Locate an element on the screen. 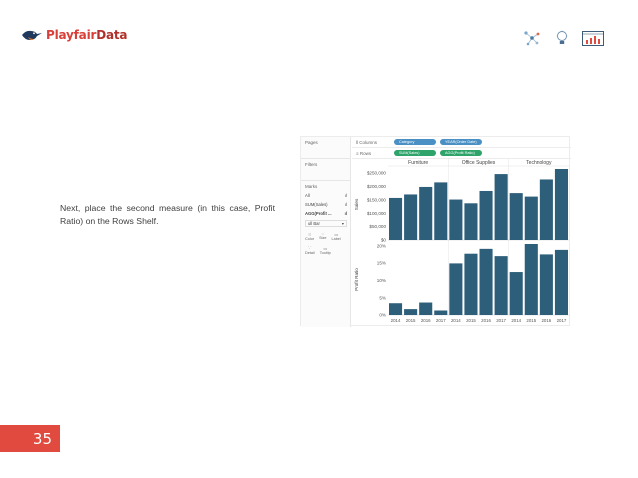 The height and width of the screenshot is (478, 638). label-button-label: Label is located at coordinates (336, 239).